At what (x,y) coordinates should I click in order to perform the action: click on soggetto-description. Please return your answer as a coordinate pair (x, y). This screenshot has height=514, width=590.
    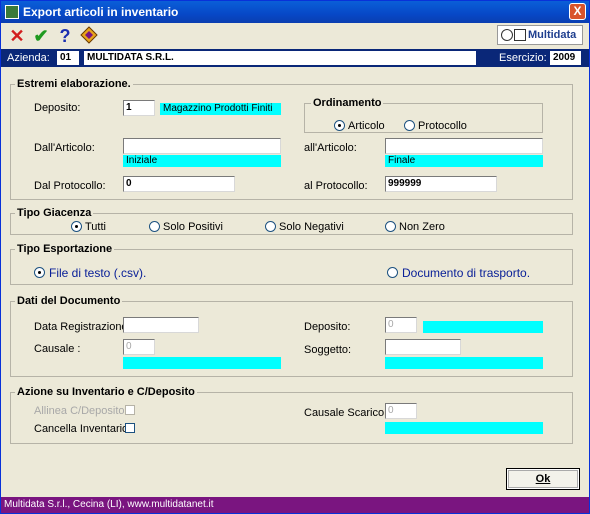
    Looking at the image, I should click on (464, 363).